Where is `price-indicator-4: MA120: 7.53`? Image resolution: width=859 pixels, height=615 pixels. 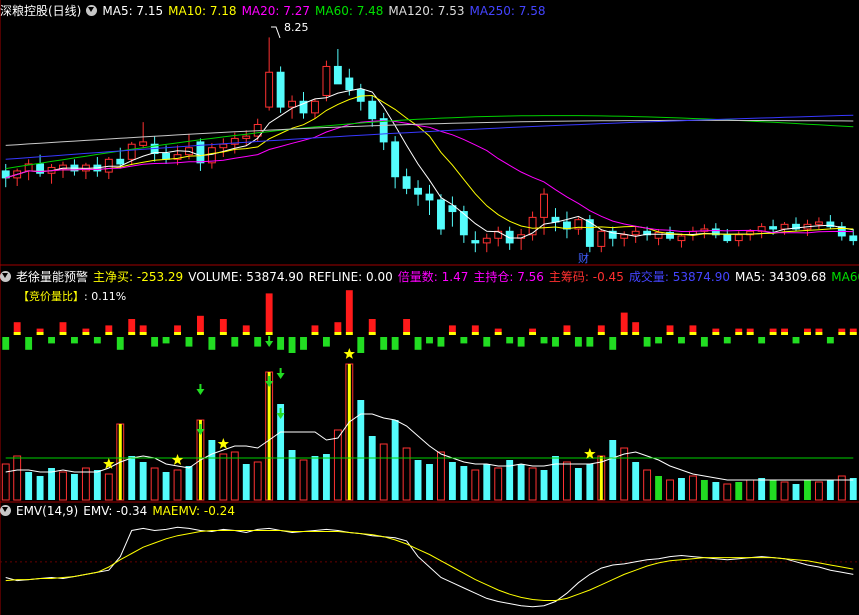 price-indicator-4: MA120: 7.53 is located at coordinates (426, 11).